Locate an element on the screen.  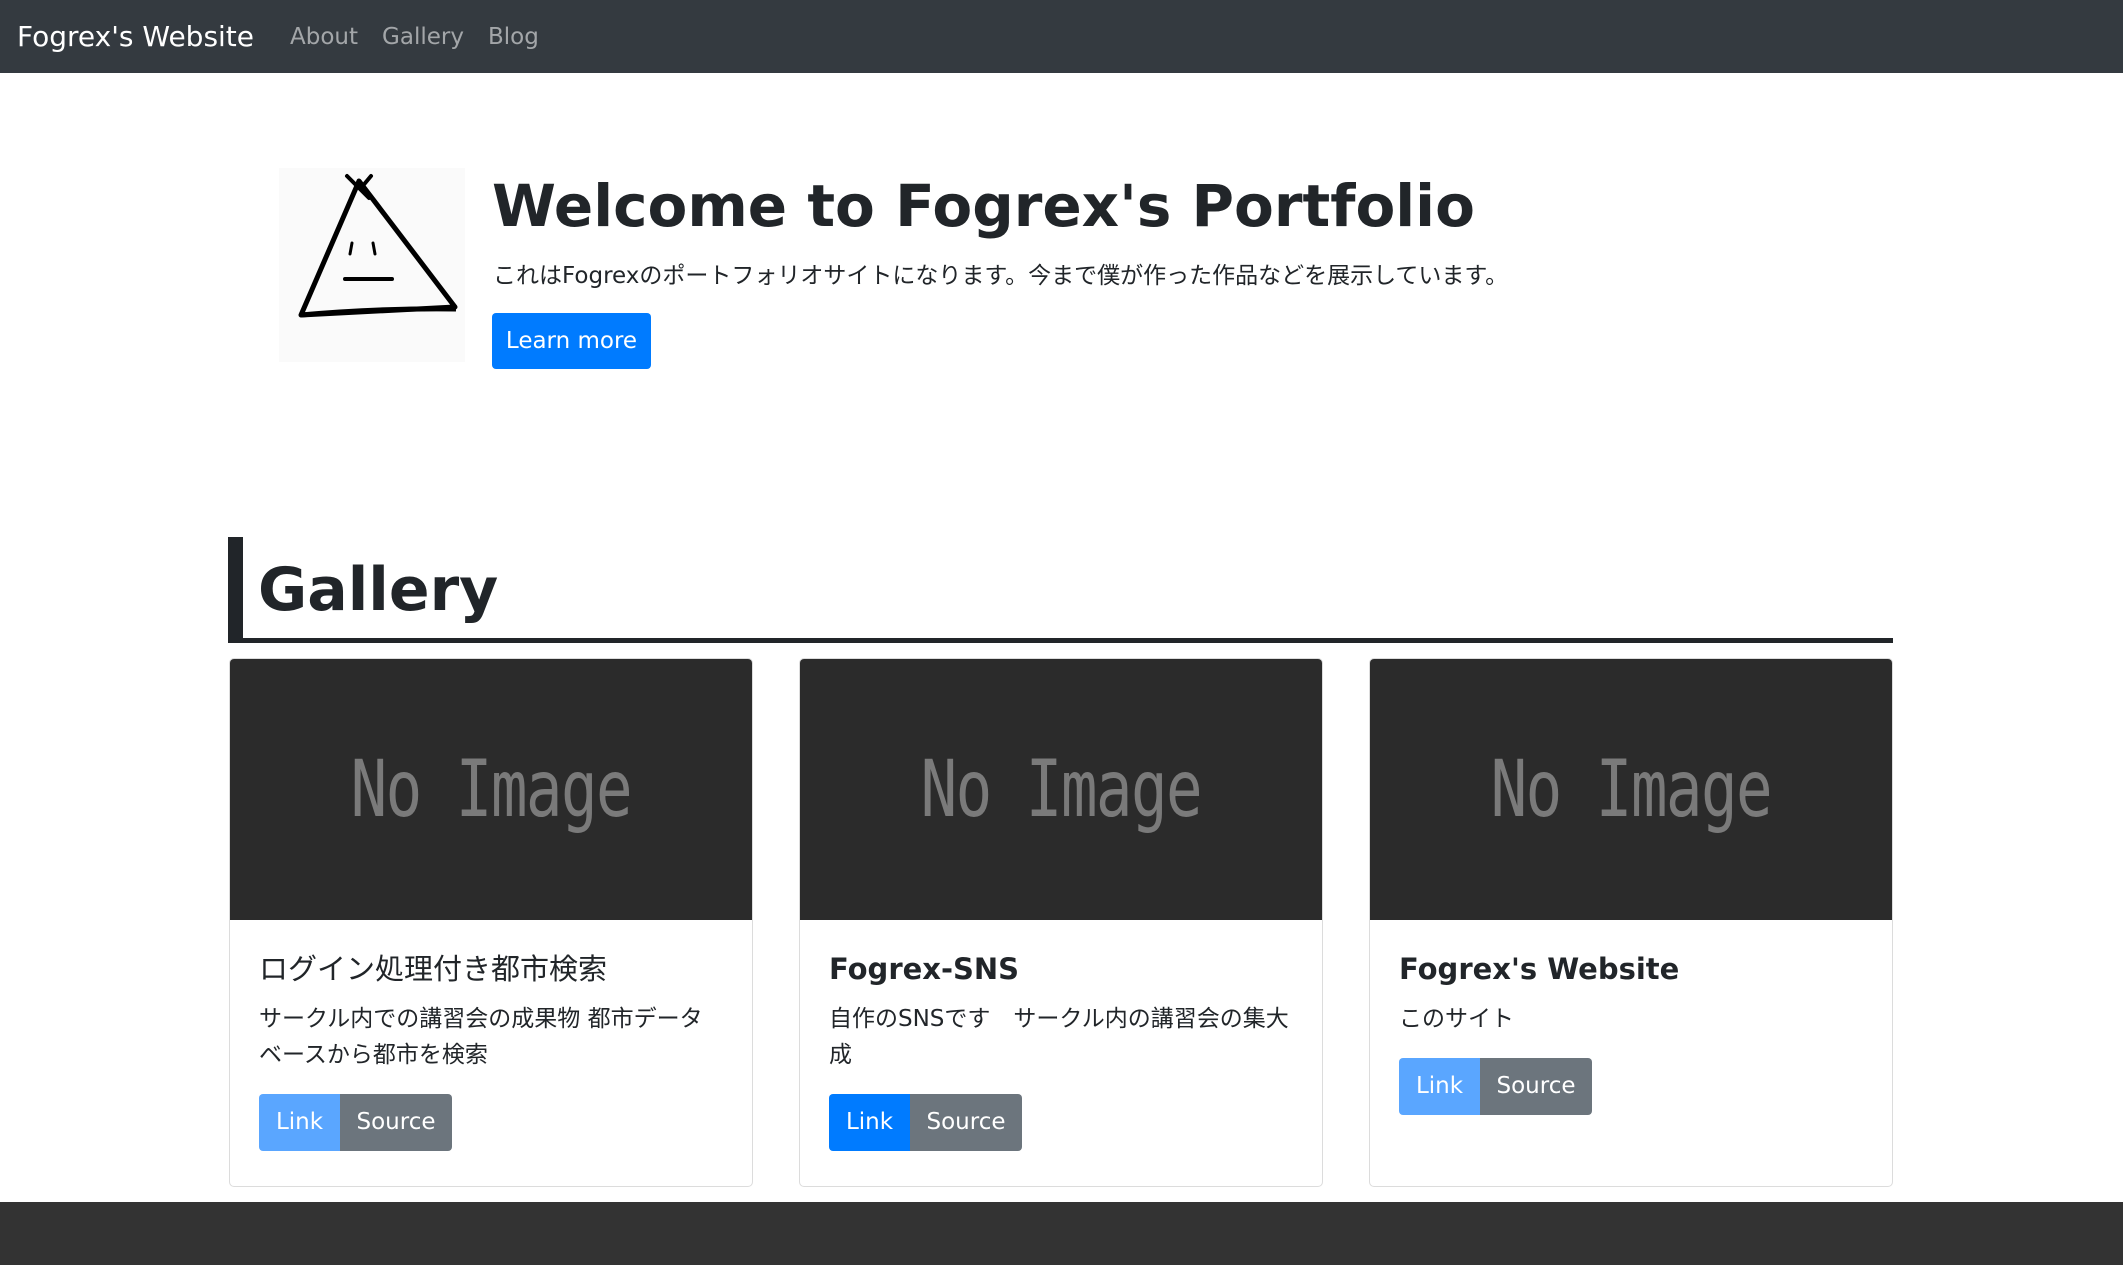
nav-link-about: About is located at coordinates (324, 37).